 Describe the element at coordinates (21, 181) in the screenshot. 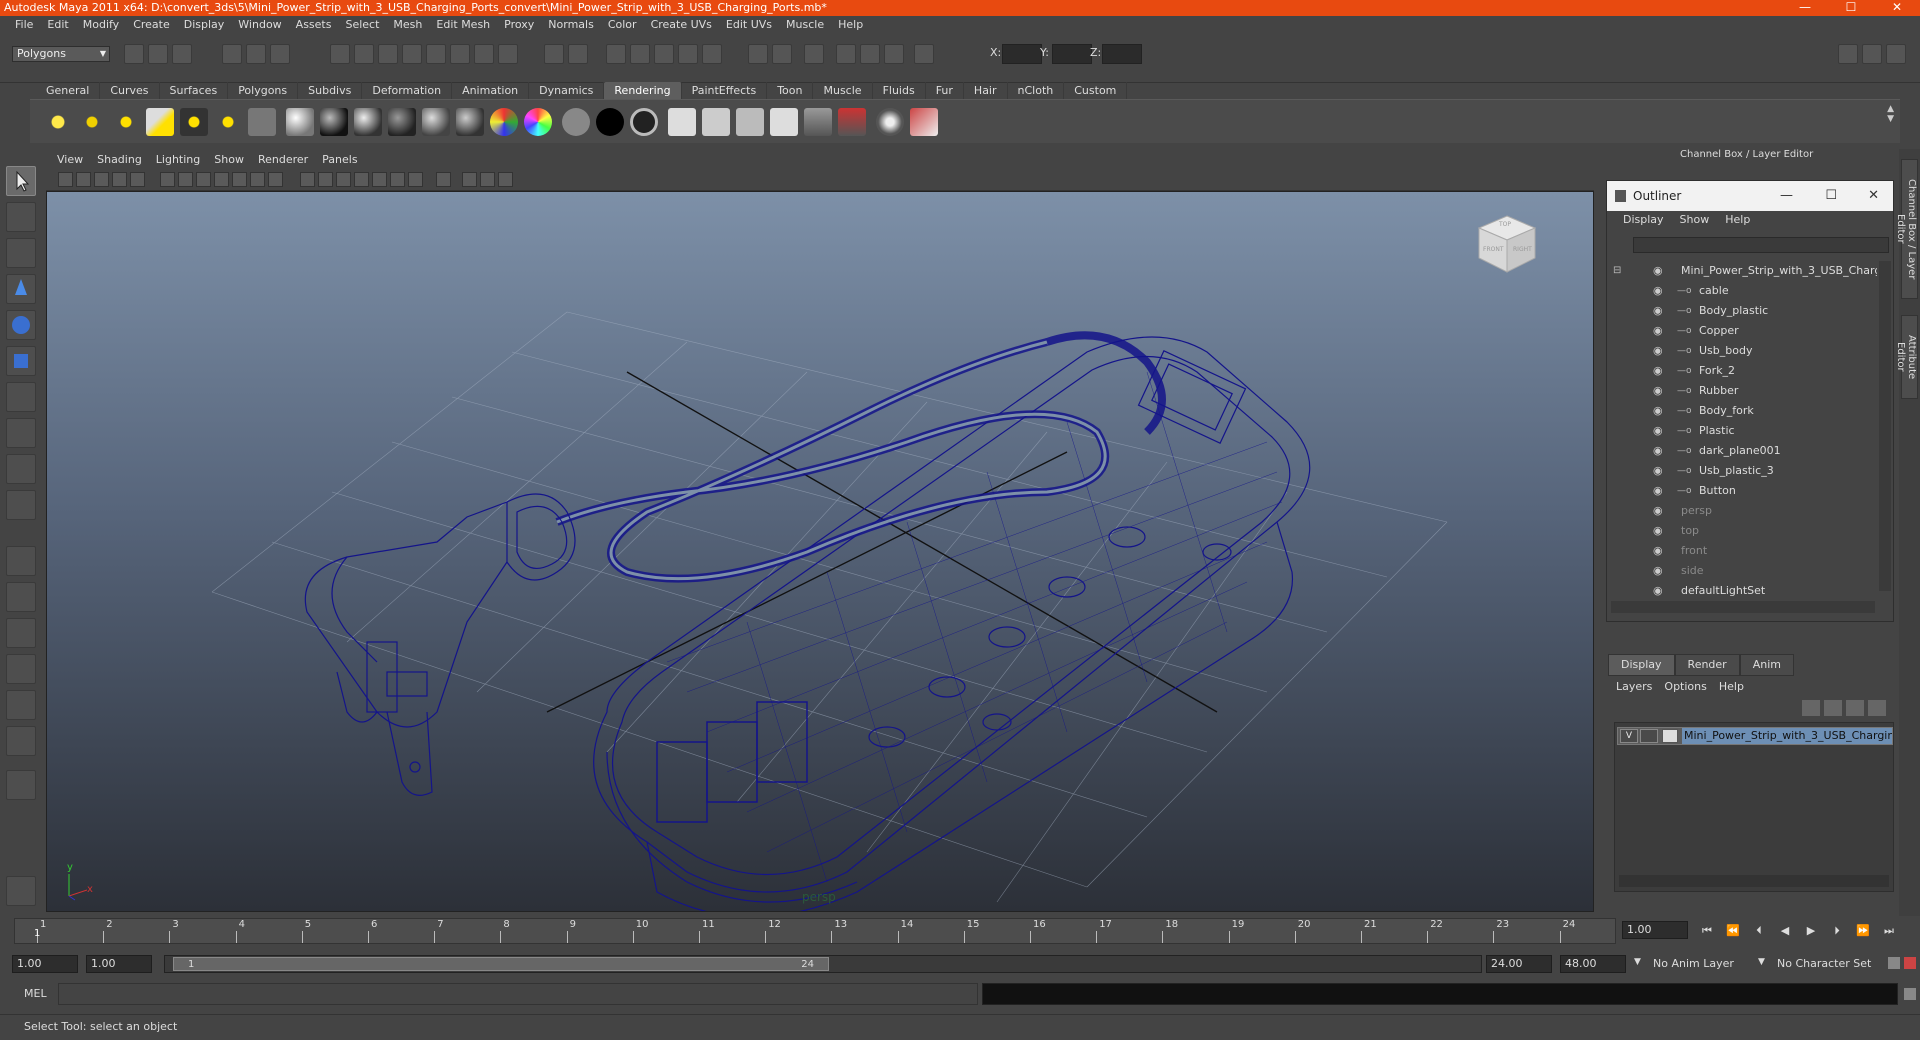

I see `select-tool-icon` at that location.